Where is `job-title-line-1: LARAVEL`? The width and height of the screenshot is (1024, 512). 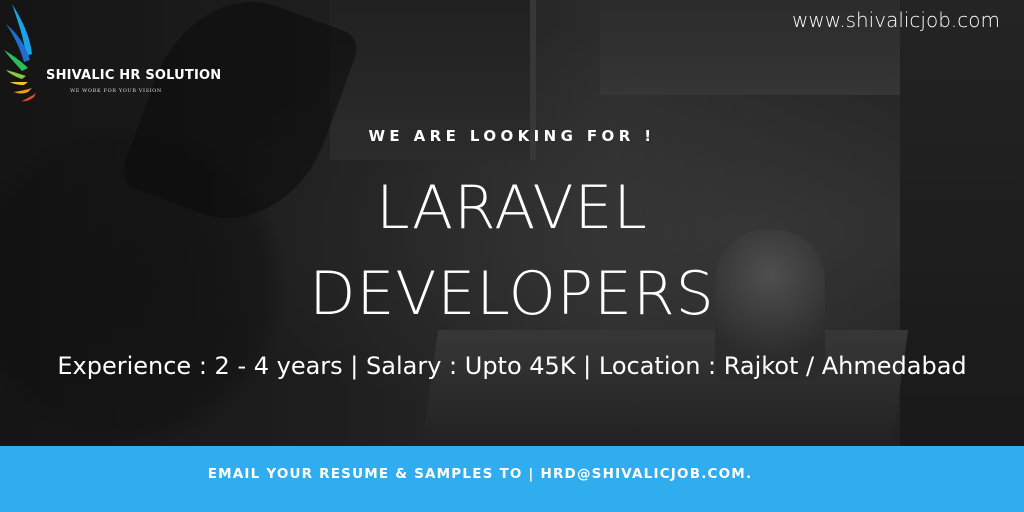
job-title-line-1: LARAVEL is located at coordinates (512, 208).